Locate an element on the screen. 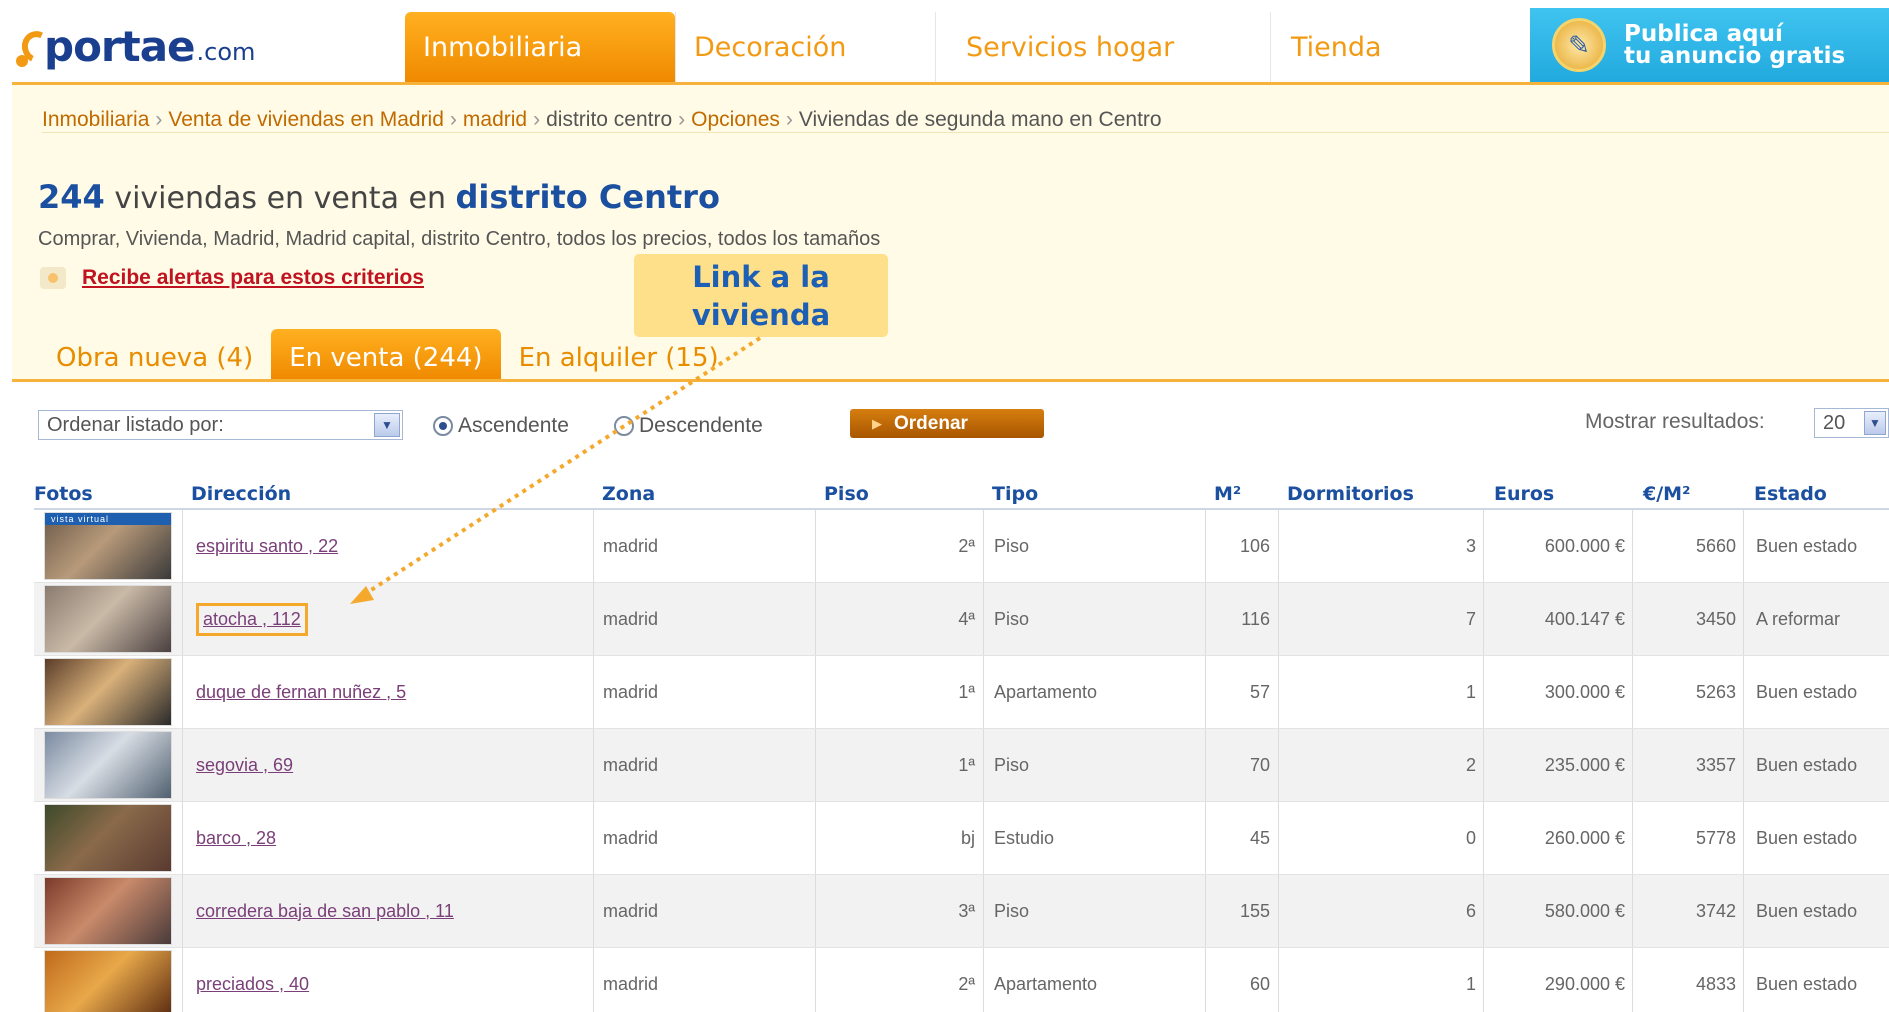 The height and width of the screenshot is (1012, 1889). radio-descendente: Descendente is located at coordinates (688, 426).